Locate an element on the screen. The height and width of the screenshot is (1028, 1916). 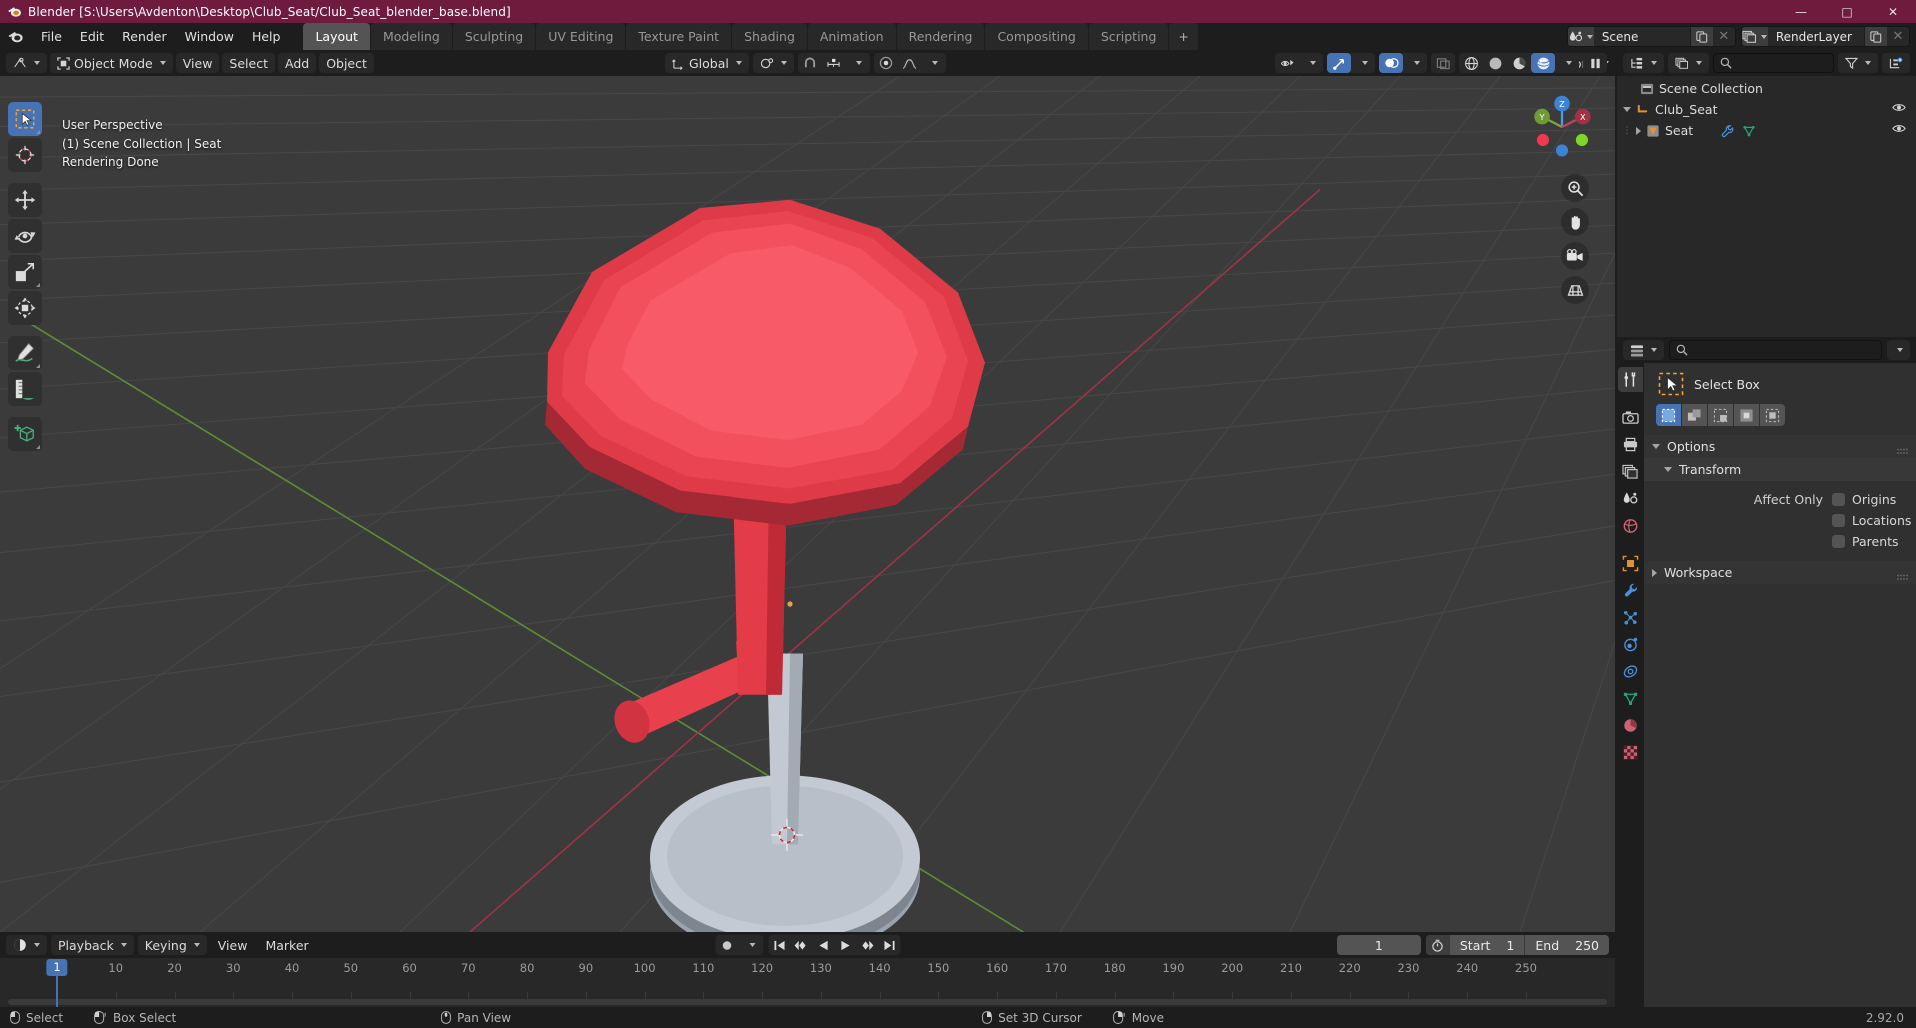
tool-transform is located at coordinates (25, 308).